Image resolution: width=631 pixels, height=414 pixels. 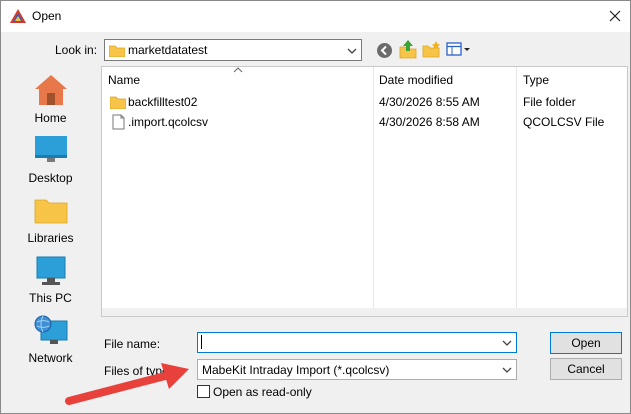 I want to click on libraries-icon, so click(x=51, y=211).